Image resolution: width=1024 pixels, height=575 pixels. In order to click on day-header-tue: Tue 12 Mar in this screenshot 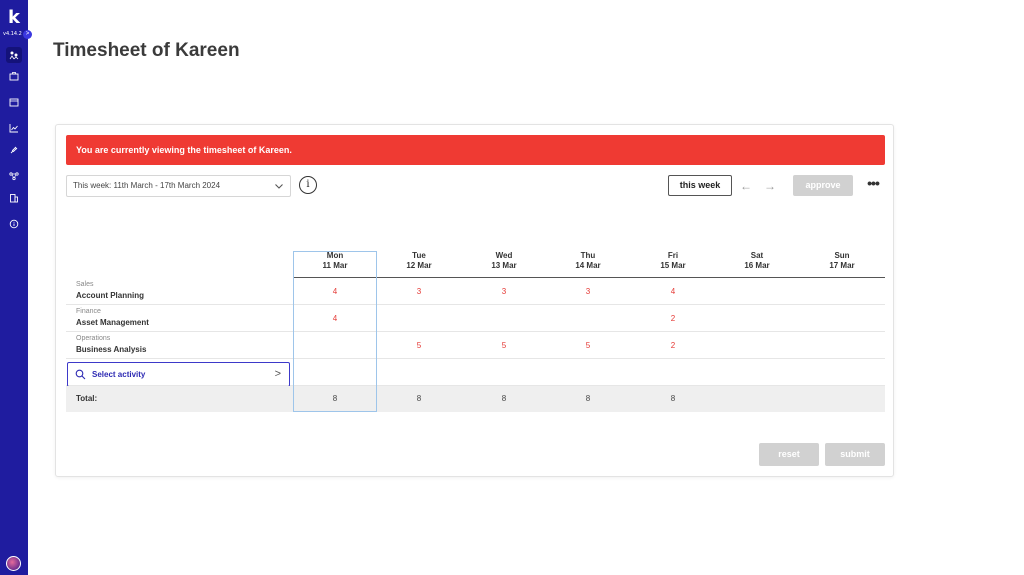, I will do `click(419, 261)`.